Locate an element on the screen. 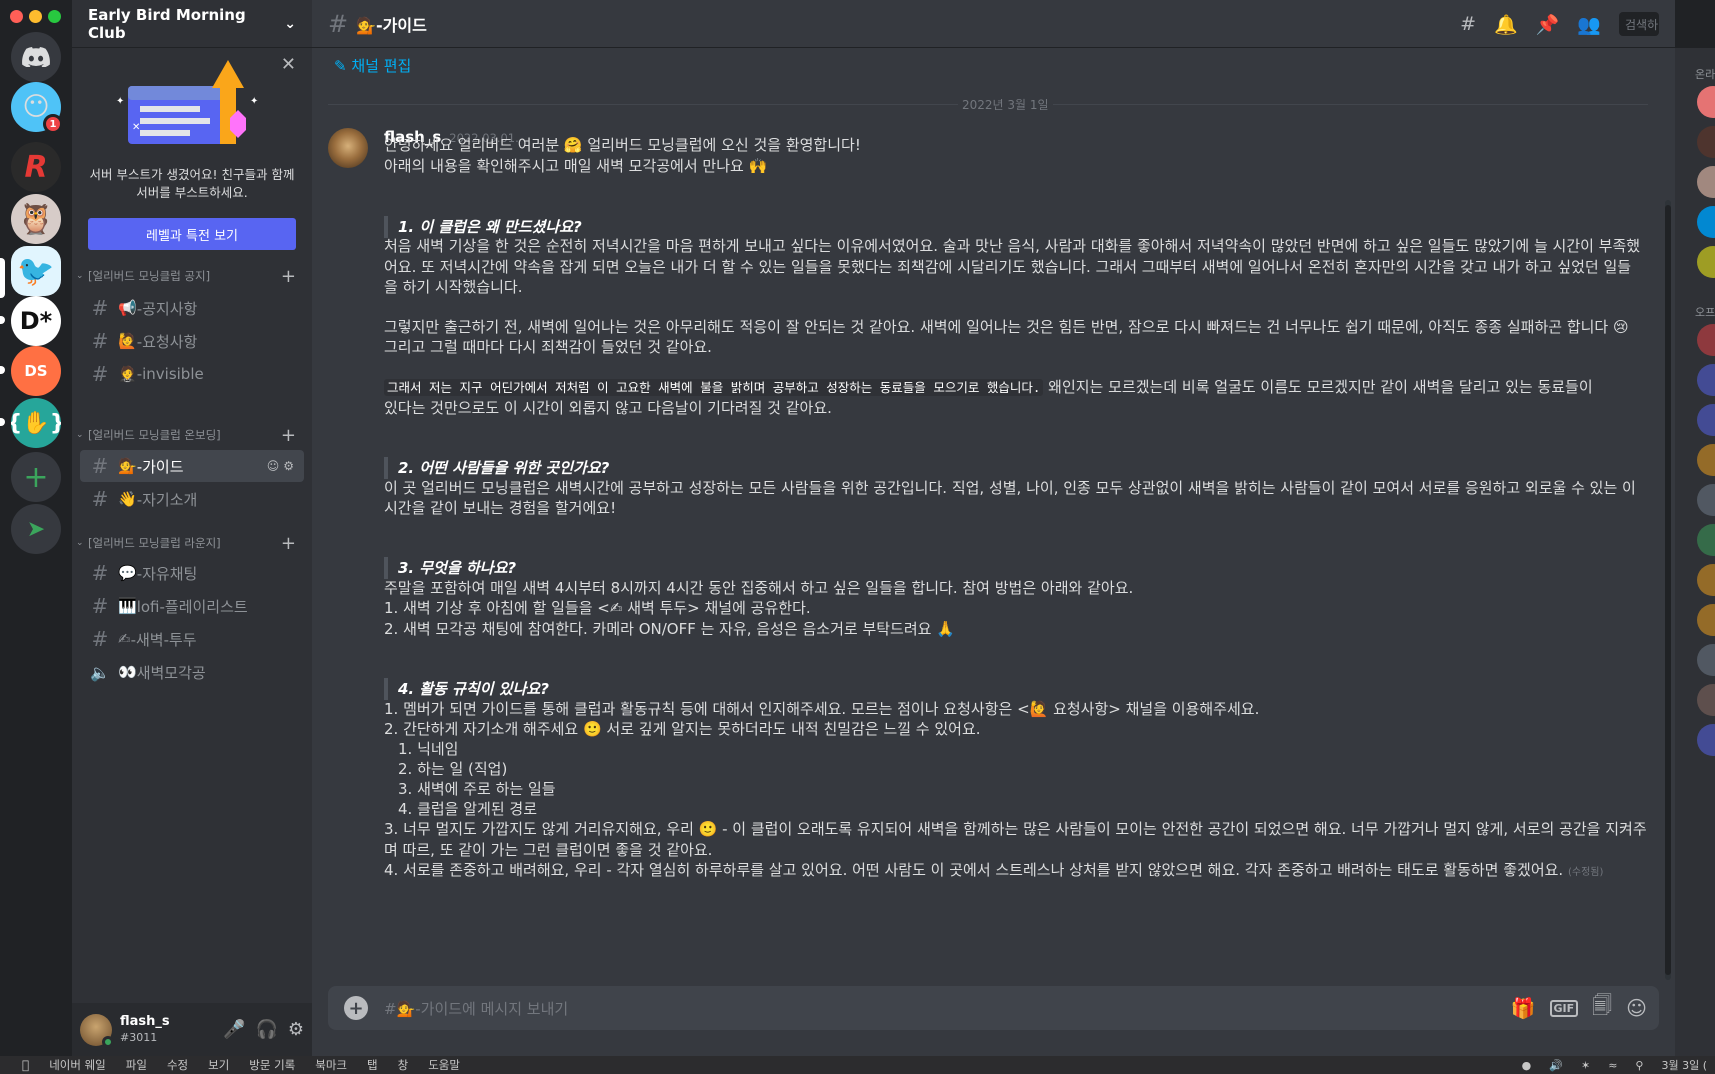 This screenshot has width=1715, height=1074. menu-history: 방문 기록 is located at coordinates (272, 1065).